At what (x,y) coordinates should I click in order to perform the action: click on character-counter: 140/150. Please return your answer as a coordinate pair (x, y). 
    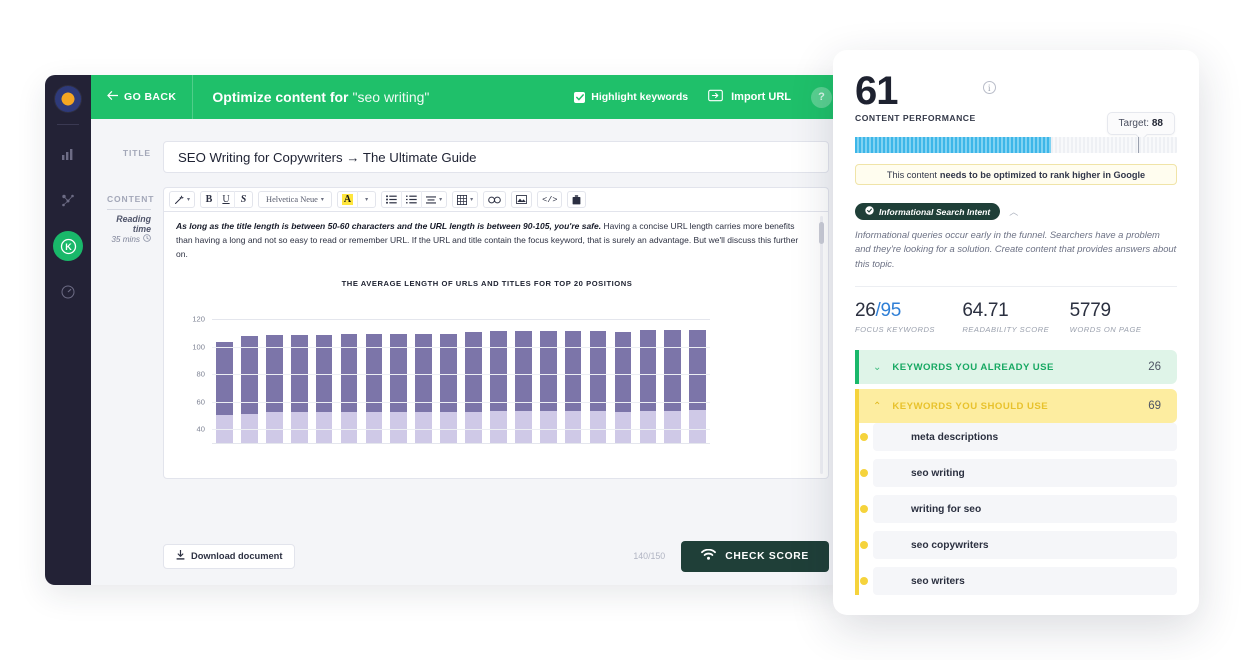
    Looking at the image, I should click on (649, 556).